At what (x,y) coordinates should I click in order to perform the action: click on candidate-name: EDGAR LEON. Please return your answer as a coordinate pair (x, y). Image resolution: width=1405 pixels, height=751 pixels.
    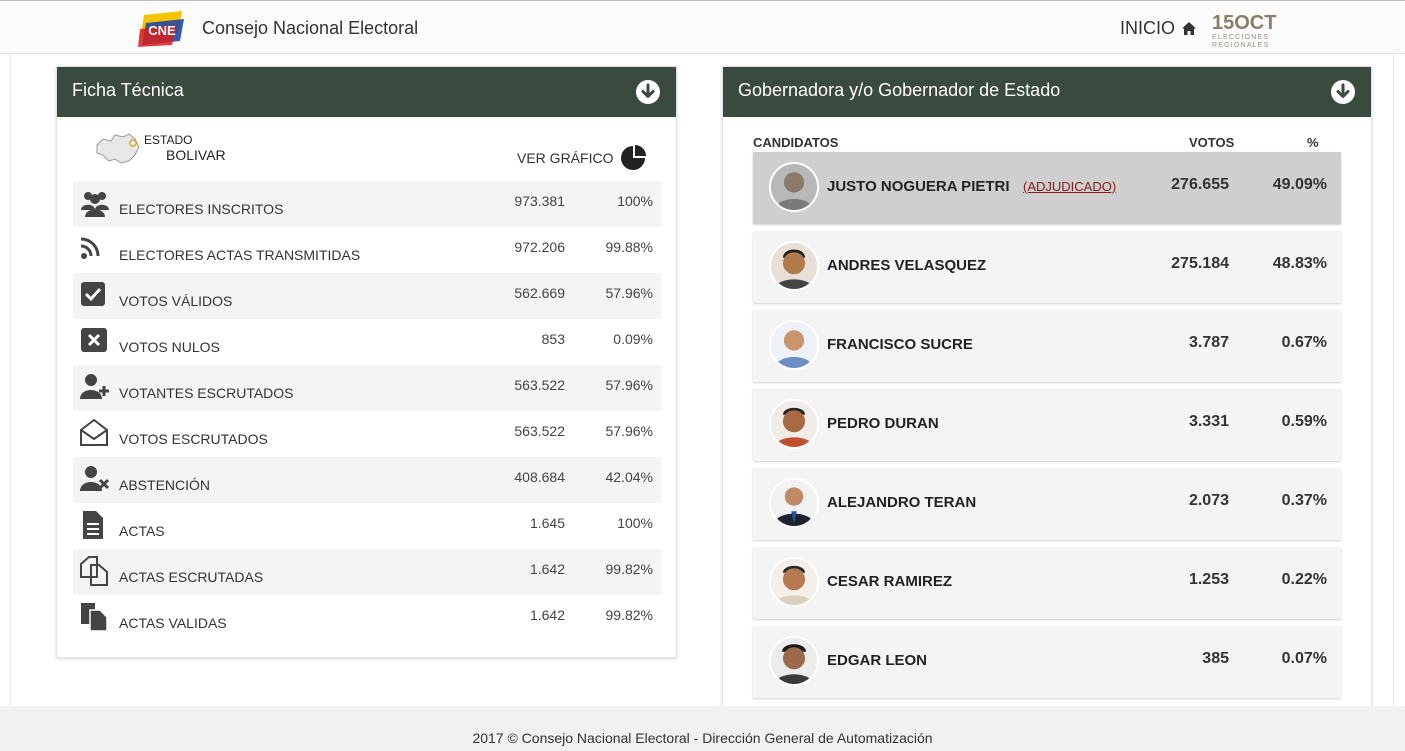
    Looking at the image, I should click on (877, 660).